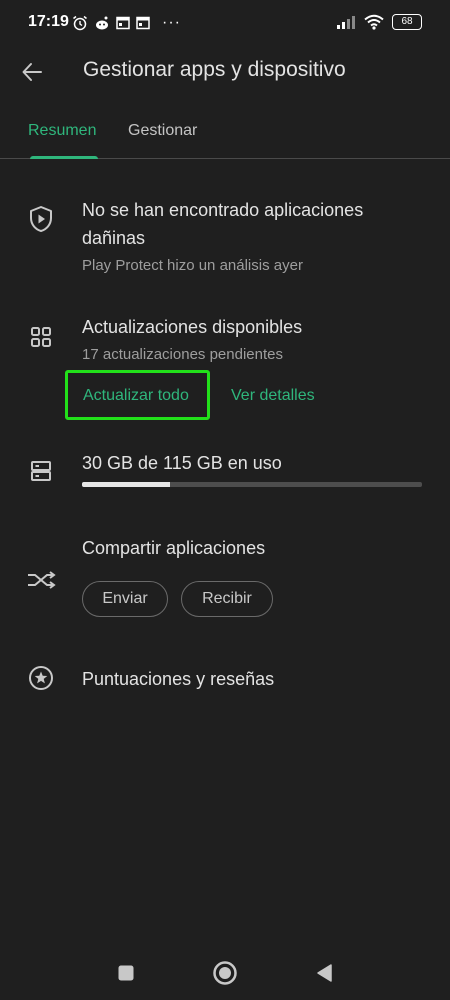 The height and width of the screenshot is (1000, 450). What do you see at coordinates (374, 22) in the screenshot?
I see `wifi-icon` at bounding box center [374, 22].